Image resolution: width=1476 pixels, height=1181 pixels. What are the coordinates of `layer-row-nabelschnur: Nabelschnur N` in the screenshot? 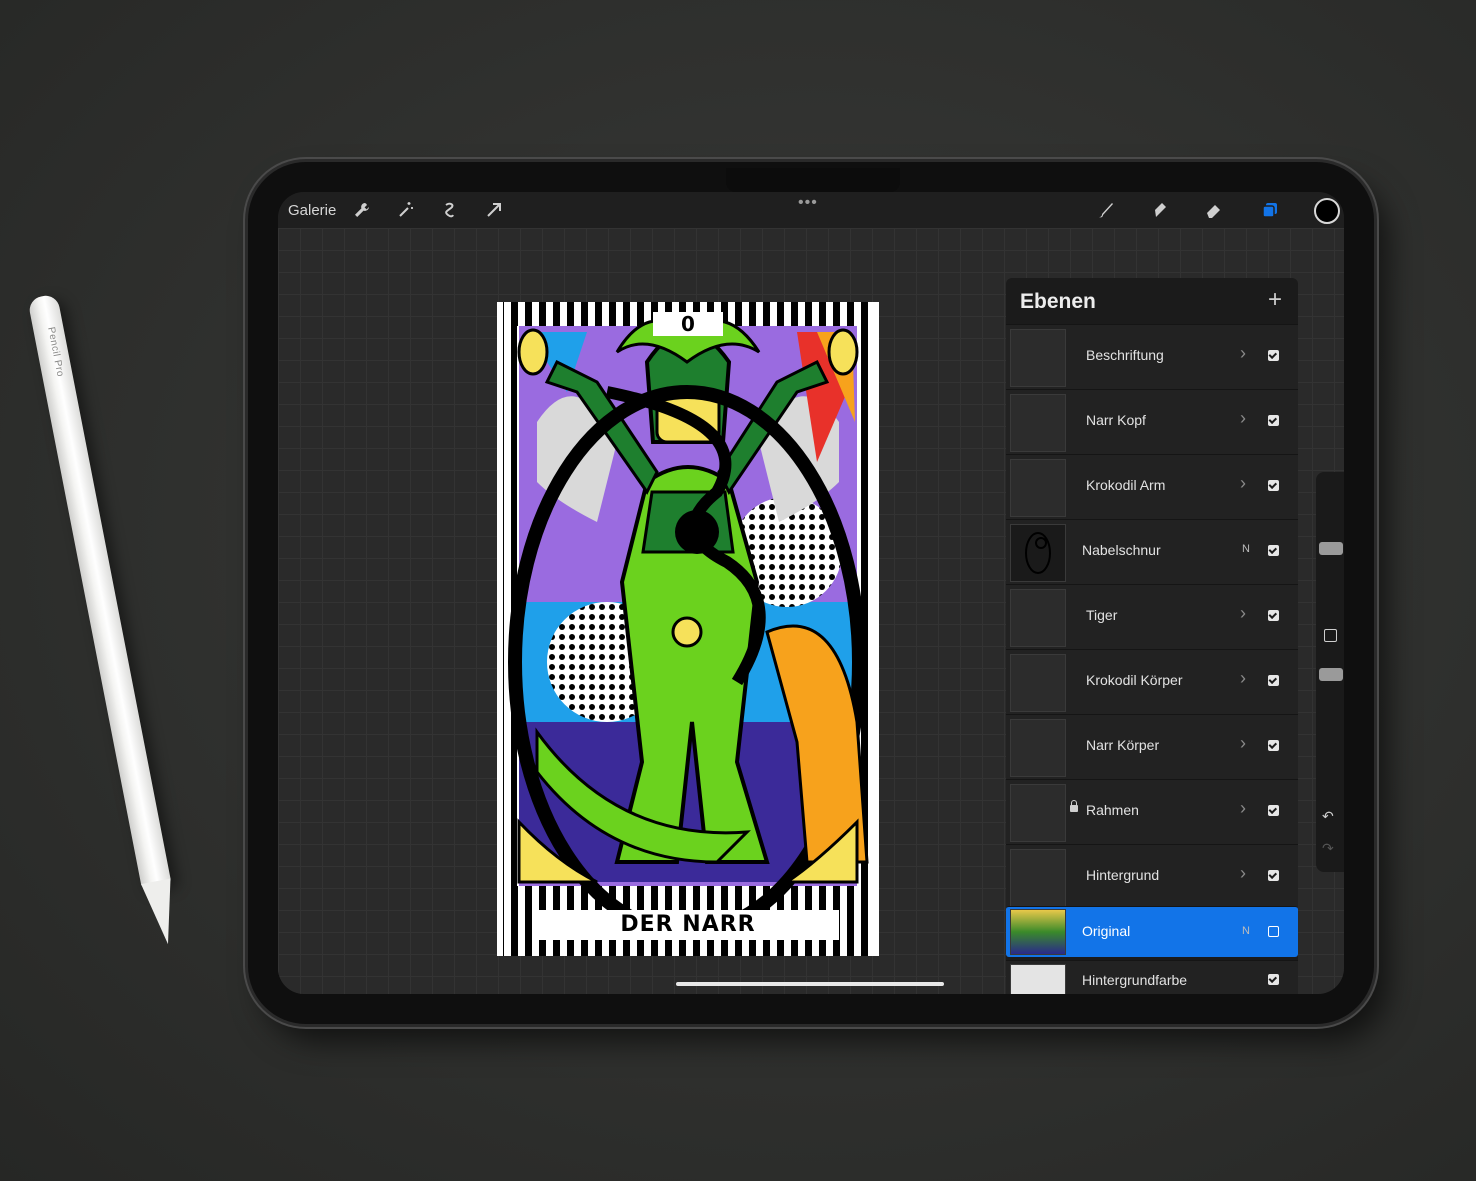 It's located at (1152, 551).